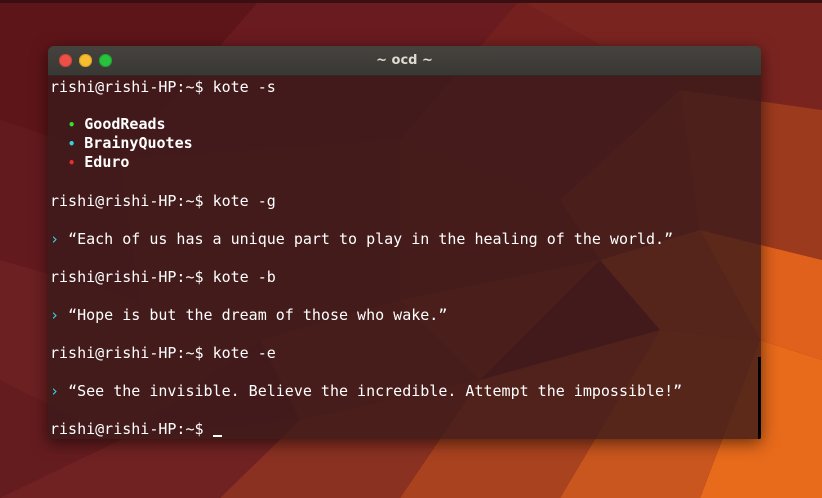 The width and height of the screenshot is (822, 498). Describe the element at coordinates (244, 201) in the screenshot. I see `command-text: kote -g` at that location.